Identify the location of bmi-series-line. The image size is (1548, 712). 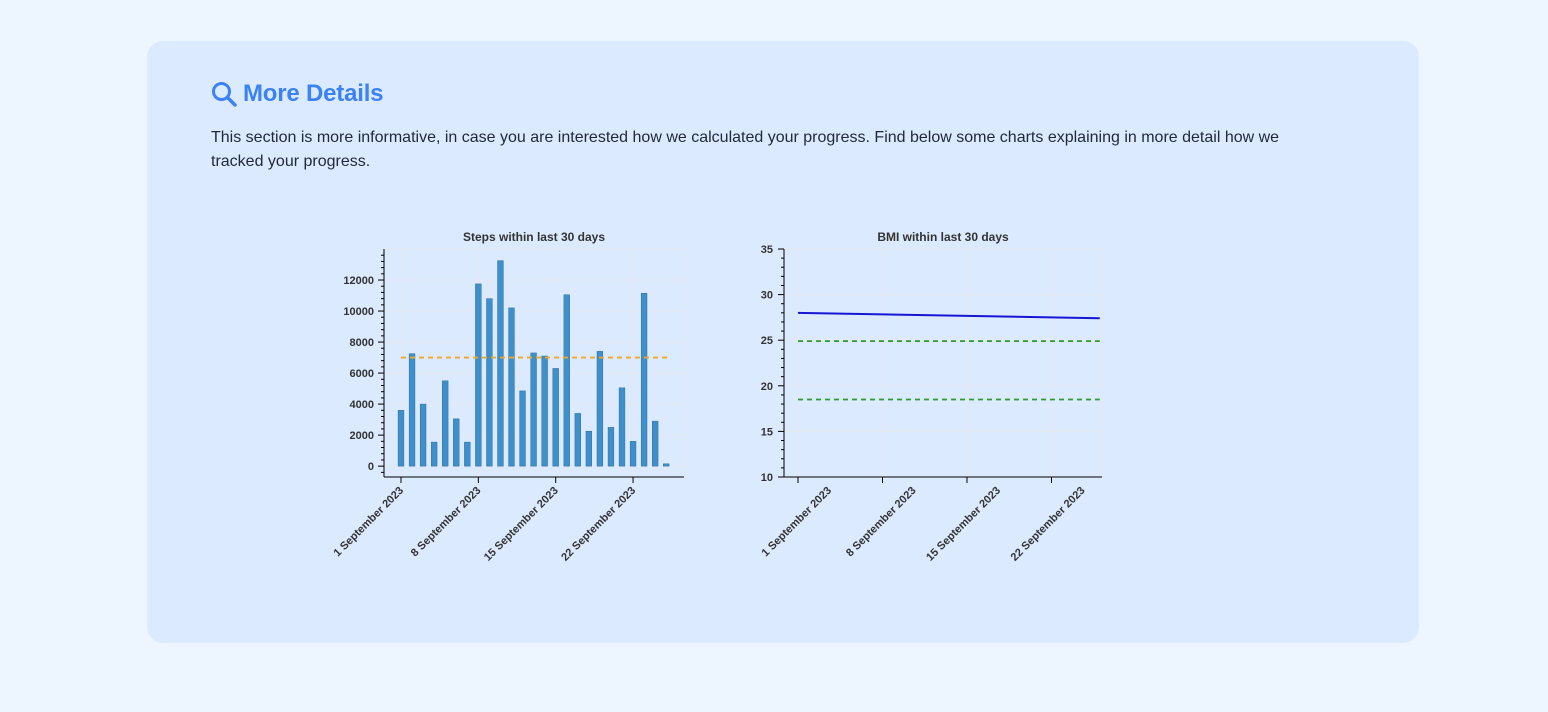
(948, 315).